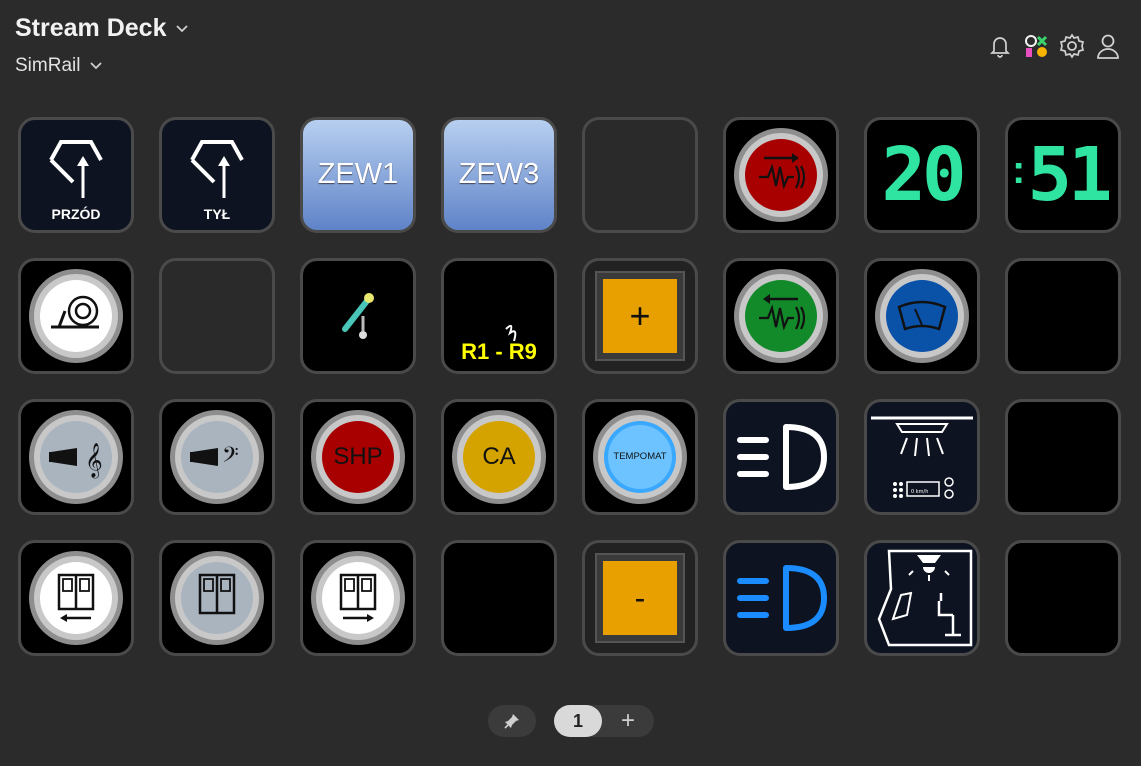 The height and width of the screenshot is (766, 1141). What do you see at coordinates (48, 65) in the screenshot?
I see `profile-name: SimRail` at bounding box center [48, 65].